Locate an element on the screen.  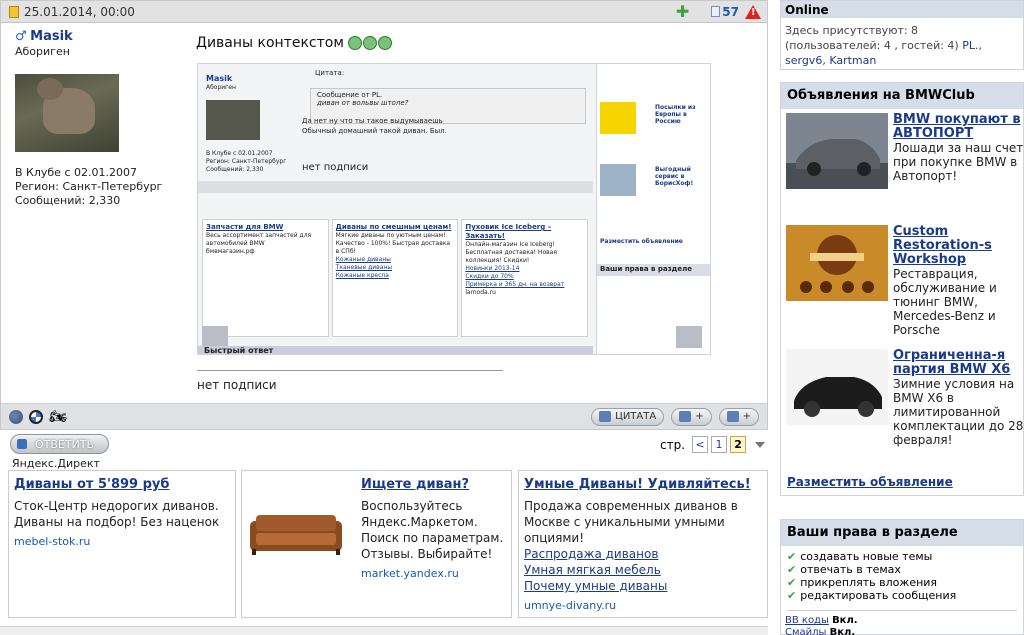
ad-title-link: Ищете диван? is located at coordinates (415, 484).